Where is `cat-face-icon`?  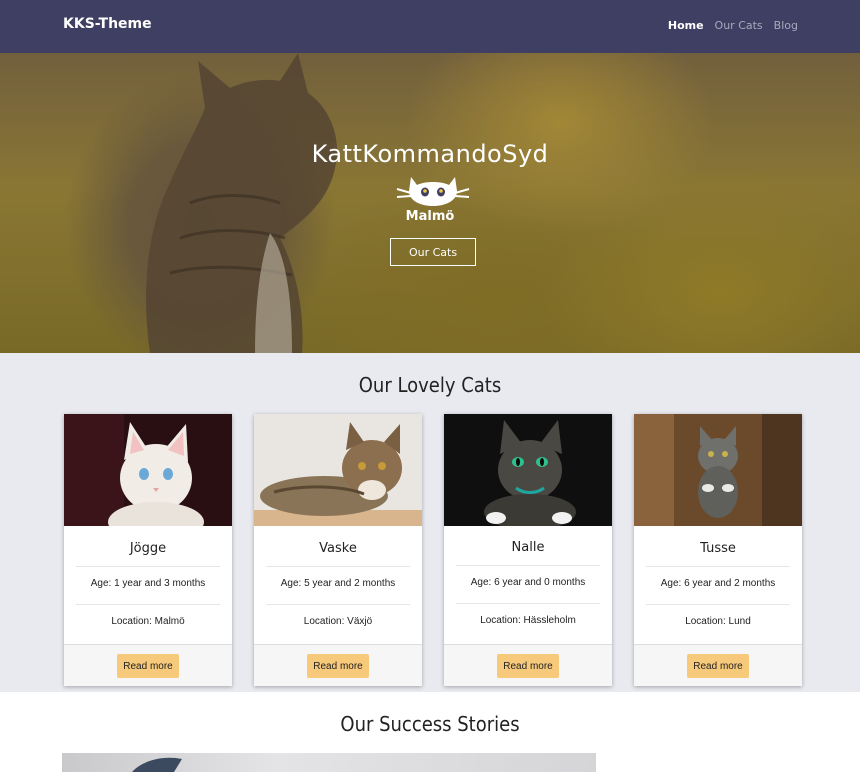 cat-face-icon is located at coordinates (433, 191).